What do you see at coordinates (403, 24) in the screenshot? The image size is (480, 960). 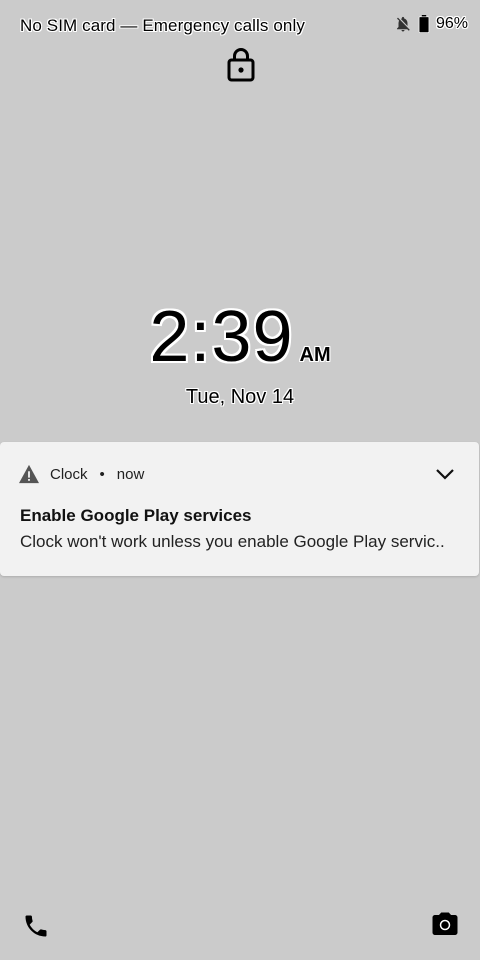 I see `notifications-off-icon` at bounding box center [403, 24].